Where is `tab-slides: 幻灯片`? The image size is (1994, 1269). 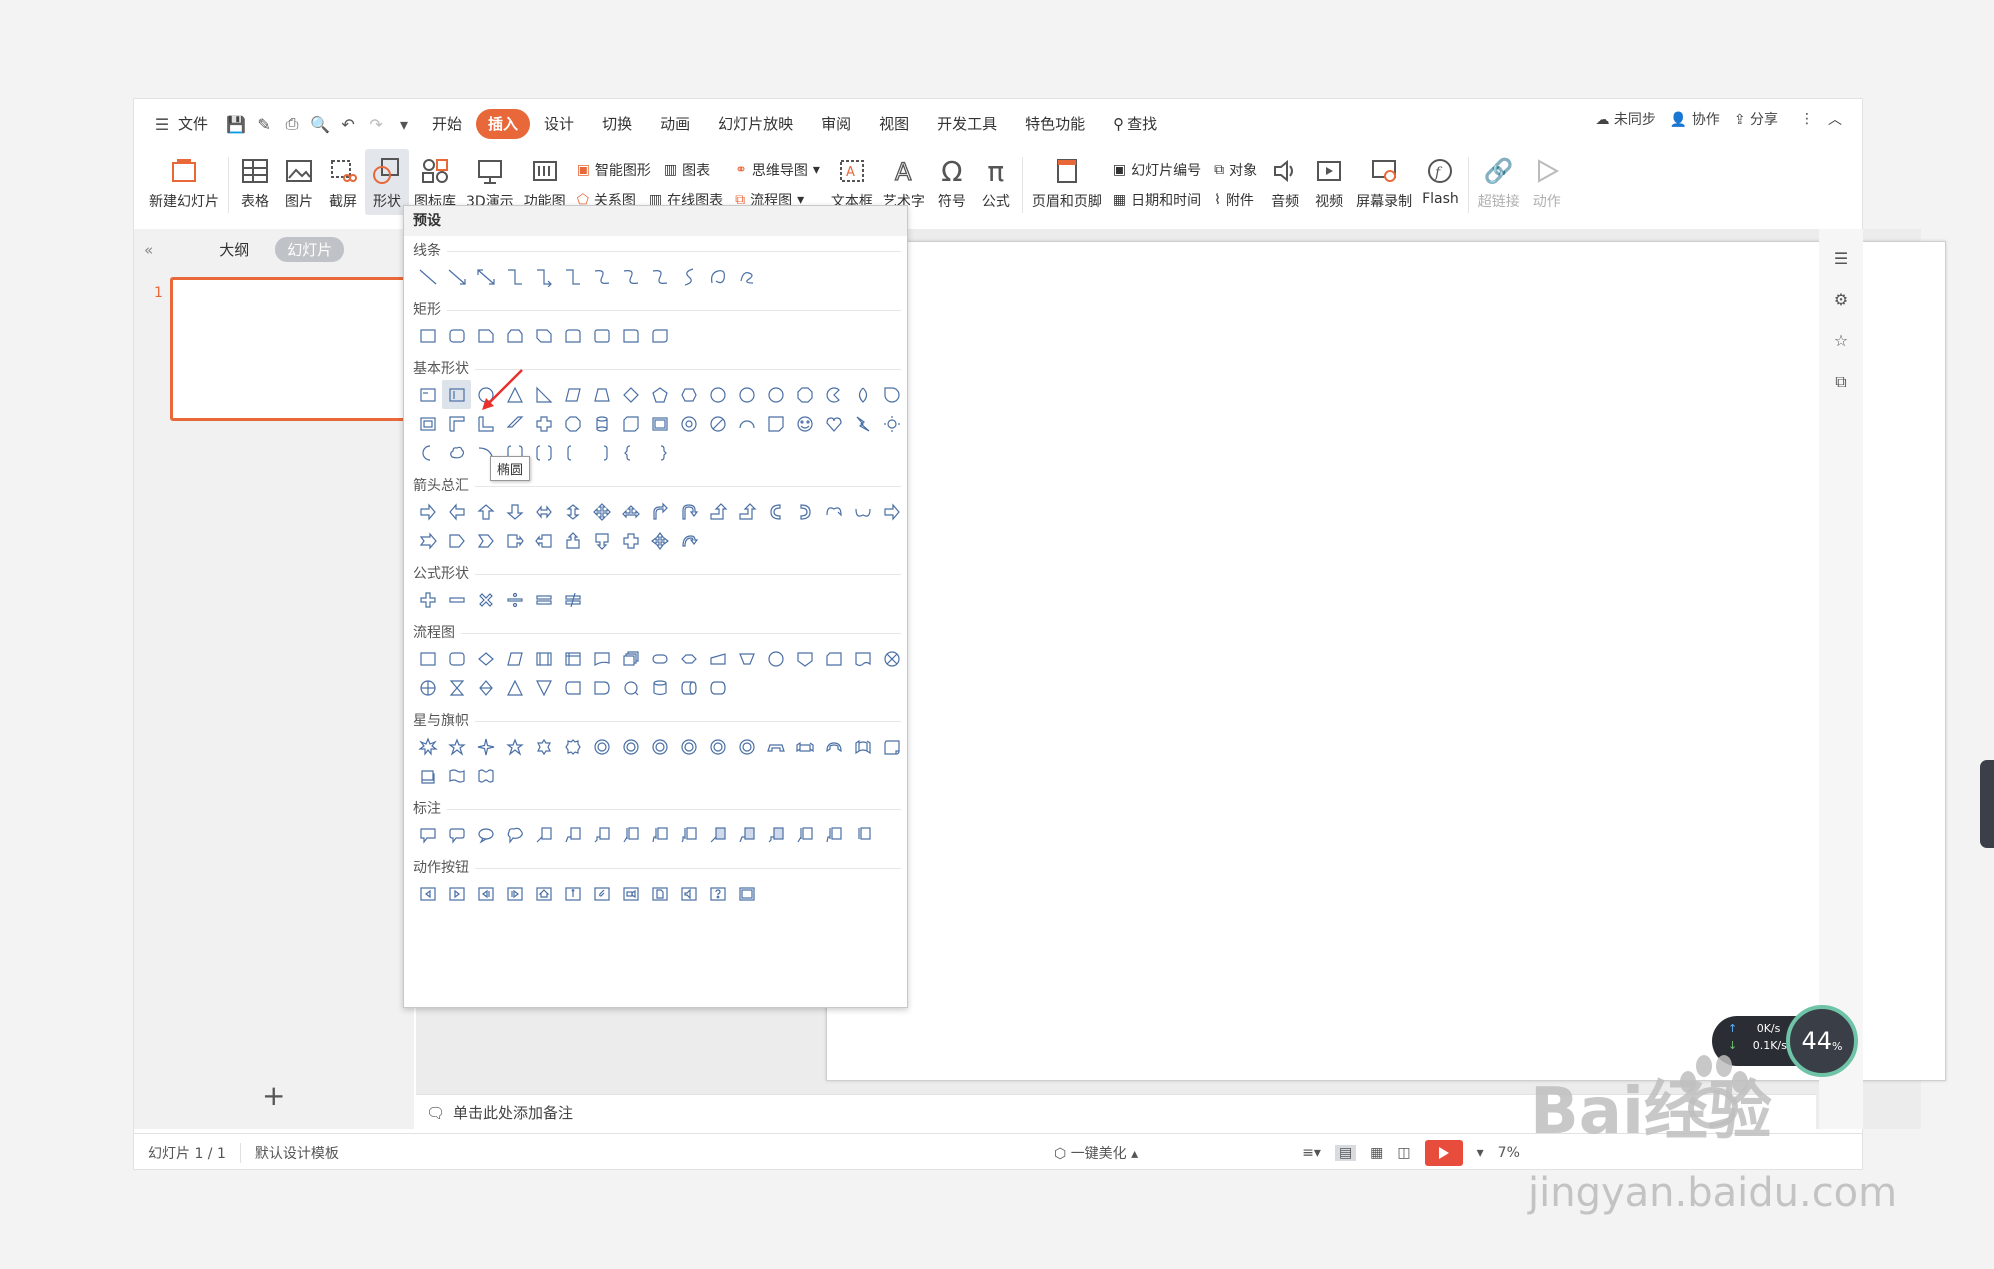
tab-slides: 幻灯片 is located at coordinates (310, 249).